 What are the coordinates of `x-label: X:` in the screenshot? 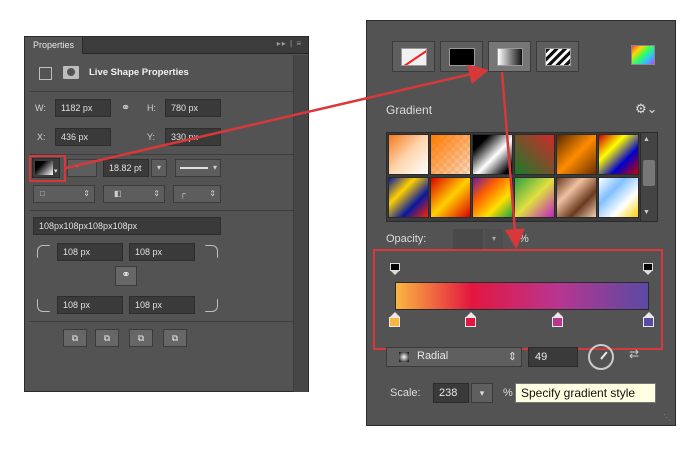 It's located at (41, 137).